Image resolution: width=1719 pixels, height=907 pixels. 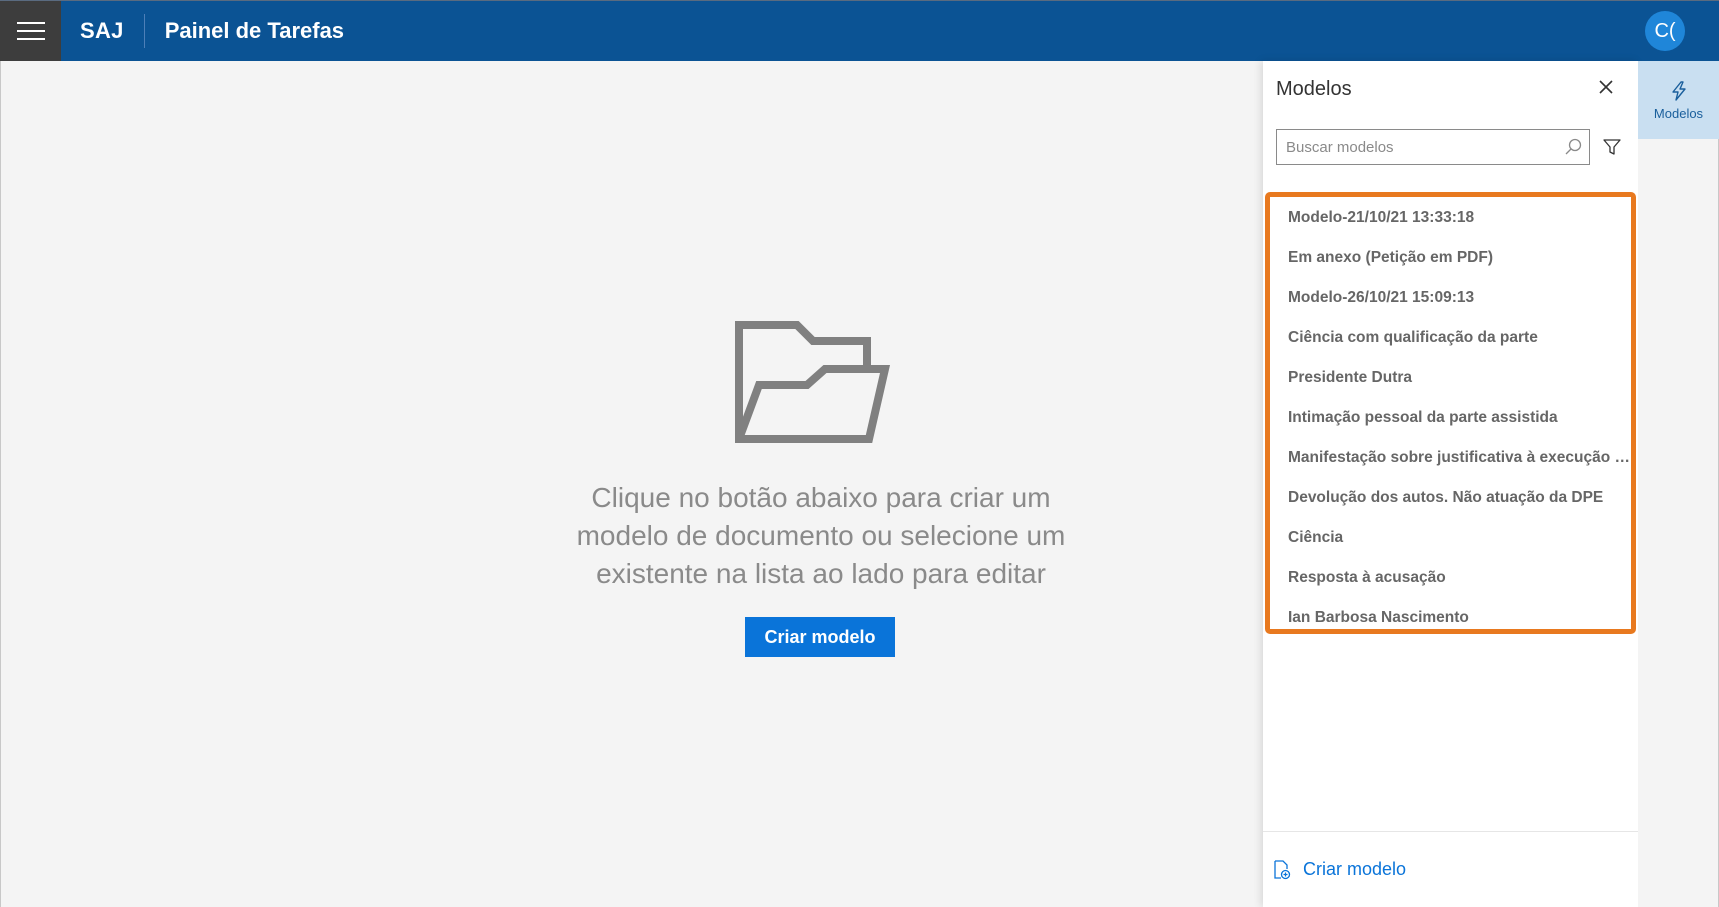 I want to click on brand-logo: SAJ, so click(x=102, y=31).